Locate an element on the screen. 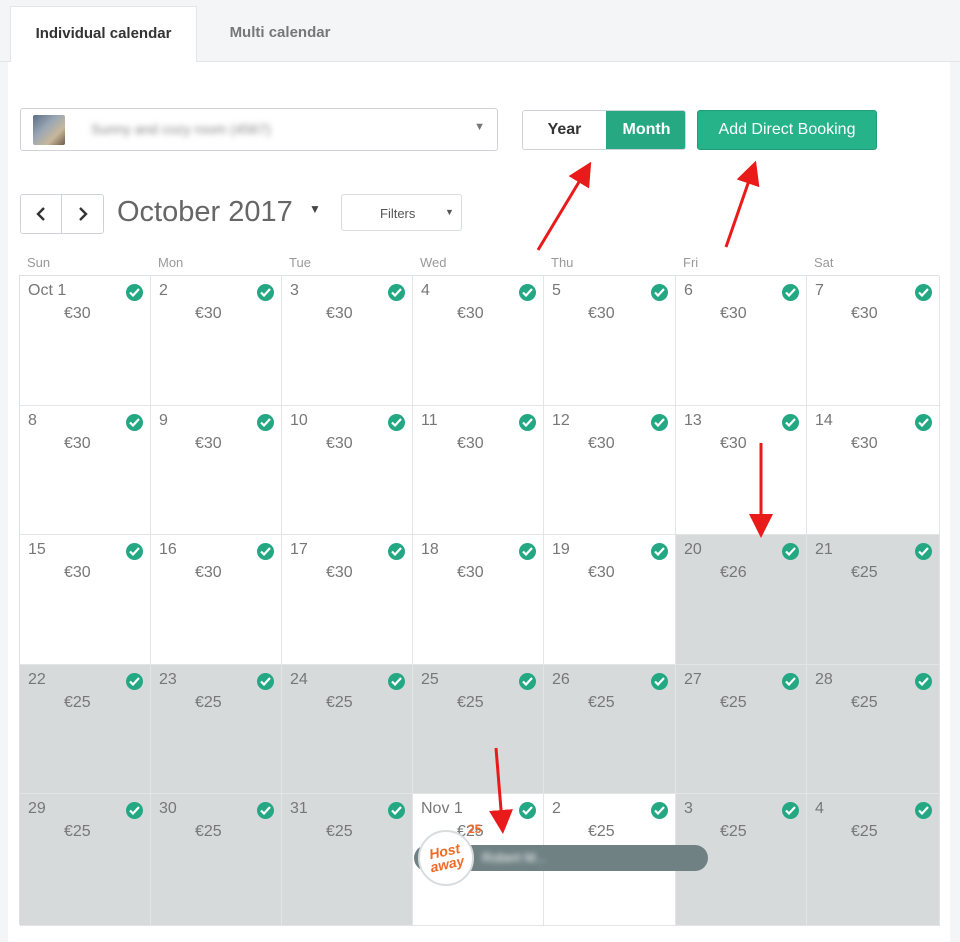  month-title: October 2017 is located at coordinates (205, 212).